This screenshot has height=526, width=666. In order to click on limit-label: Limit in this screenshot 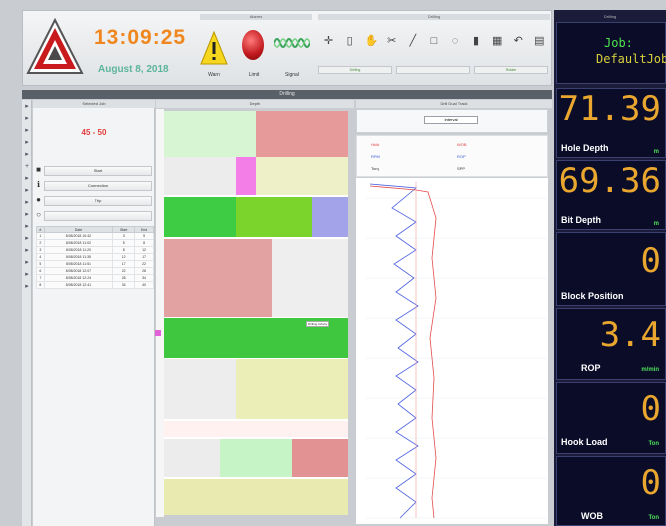, I will do `click(254, 75)`.